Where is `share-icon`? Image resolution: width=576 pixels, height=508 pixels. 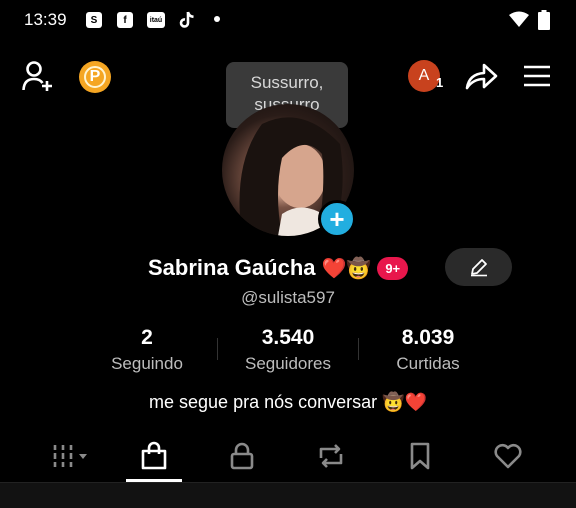 share-icon is located at coordinates (481, 76).